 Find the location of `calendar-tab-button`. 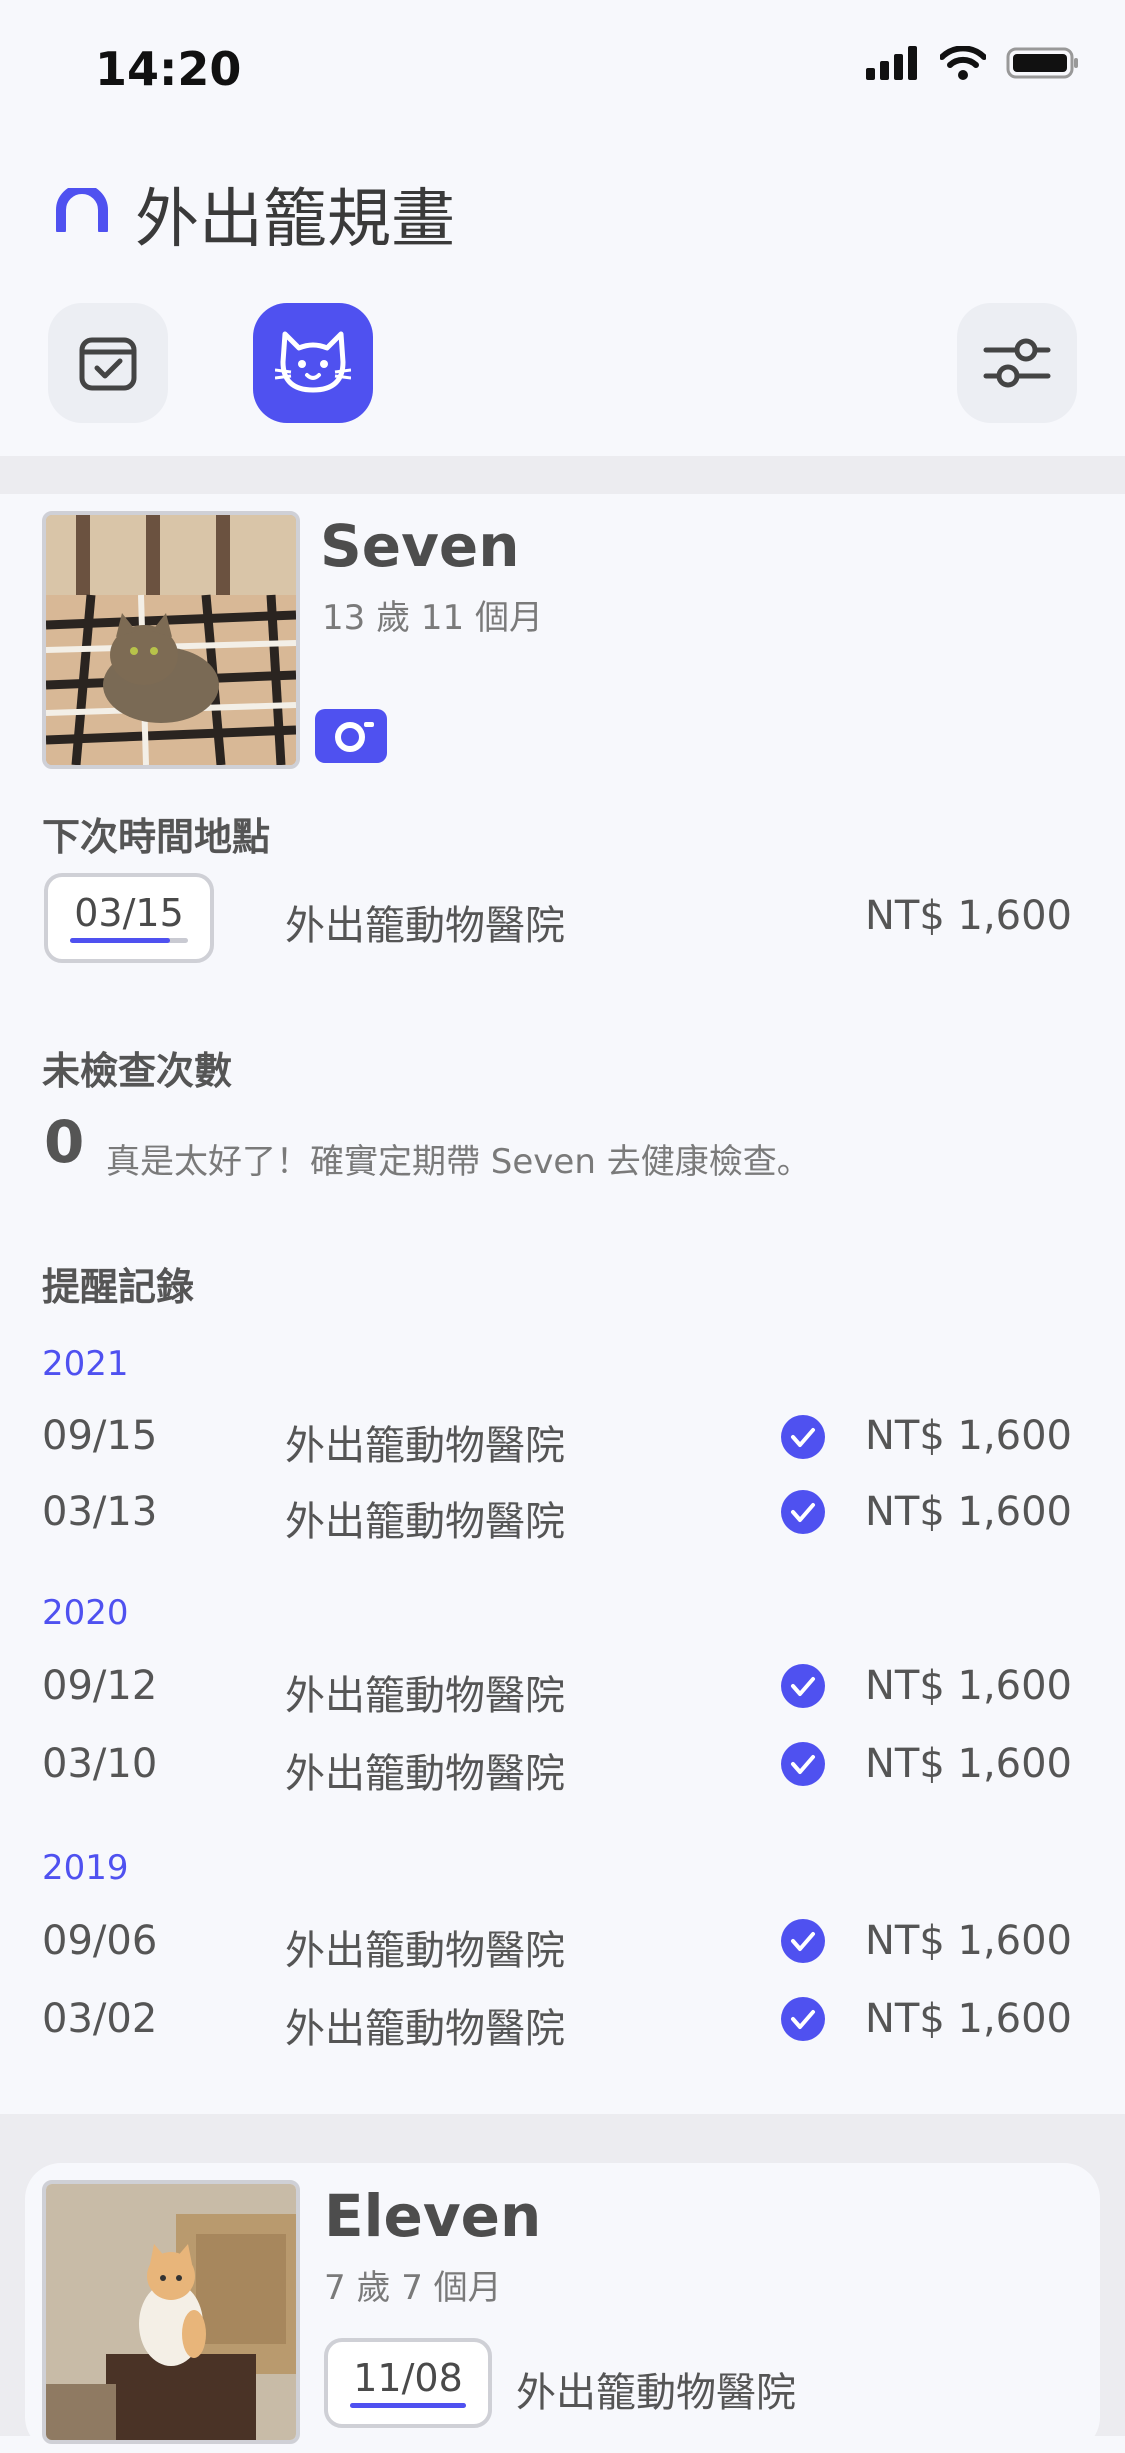

calendar-tab-button is located at coordinates (108, 363).